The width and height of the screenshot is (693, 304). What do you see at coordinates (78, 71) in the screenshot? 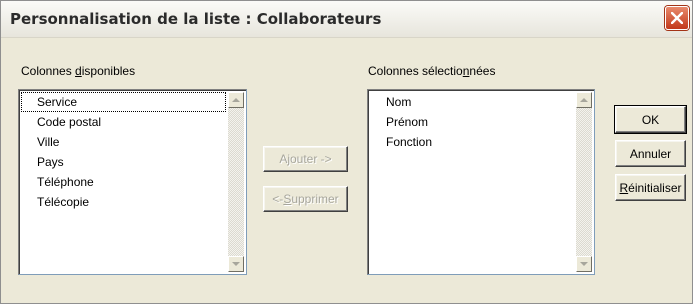
I see `available-columns-label: Colonnes disponibles` at bounding box center [78, 71].